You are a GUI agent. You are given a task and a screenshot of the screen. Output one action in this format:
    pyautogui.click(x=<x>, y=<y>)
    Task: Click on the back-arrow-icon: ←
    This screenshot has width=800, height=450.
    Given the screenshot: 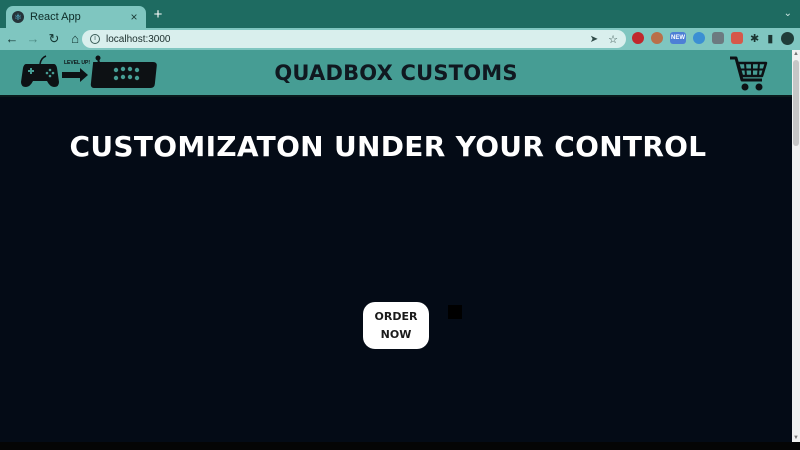 What is the action you would take?
    pyautogui.click(x=12, y=39)
    